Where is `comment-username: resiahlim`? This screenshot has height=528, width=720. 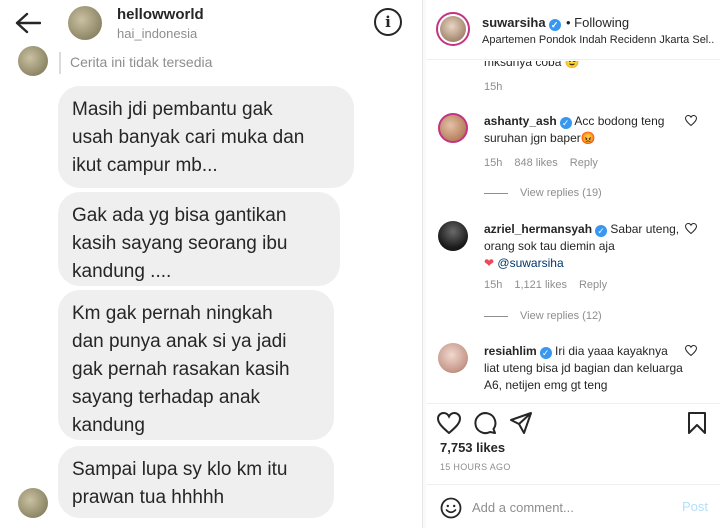 comment-username: resiahlim is located at coordinates (510, 351).